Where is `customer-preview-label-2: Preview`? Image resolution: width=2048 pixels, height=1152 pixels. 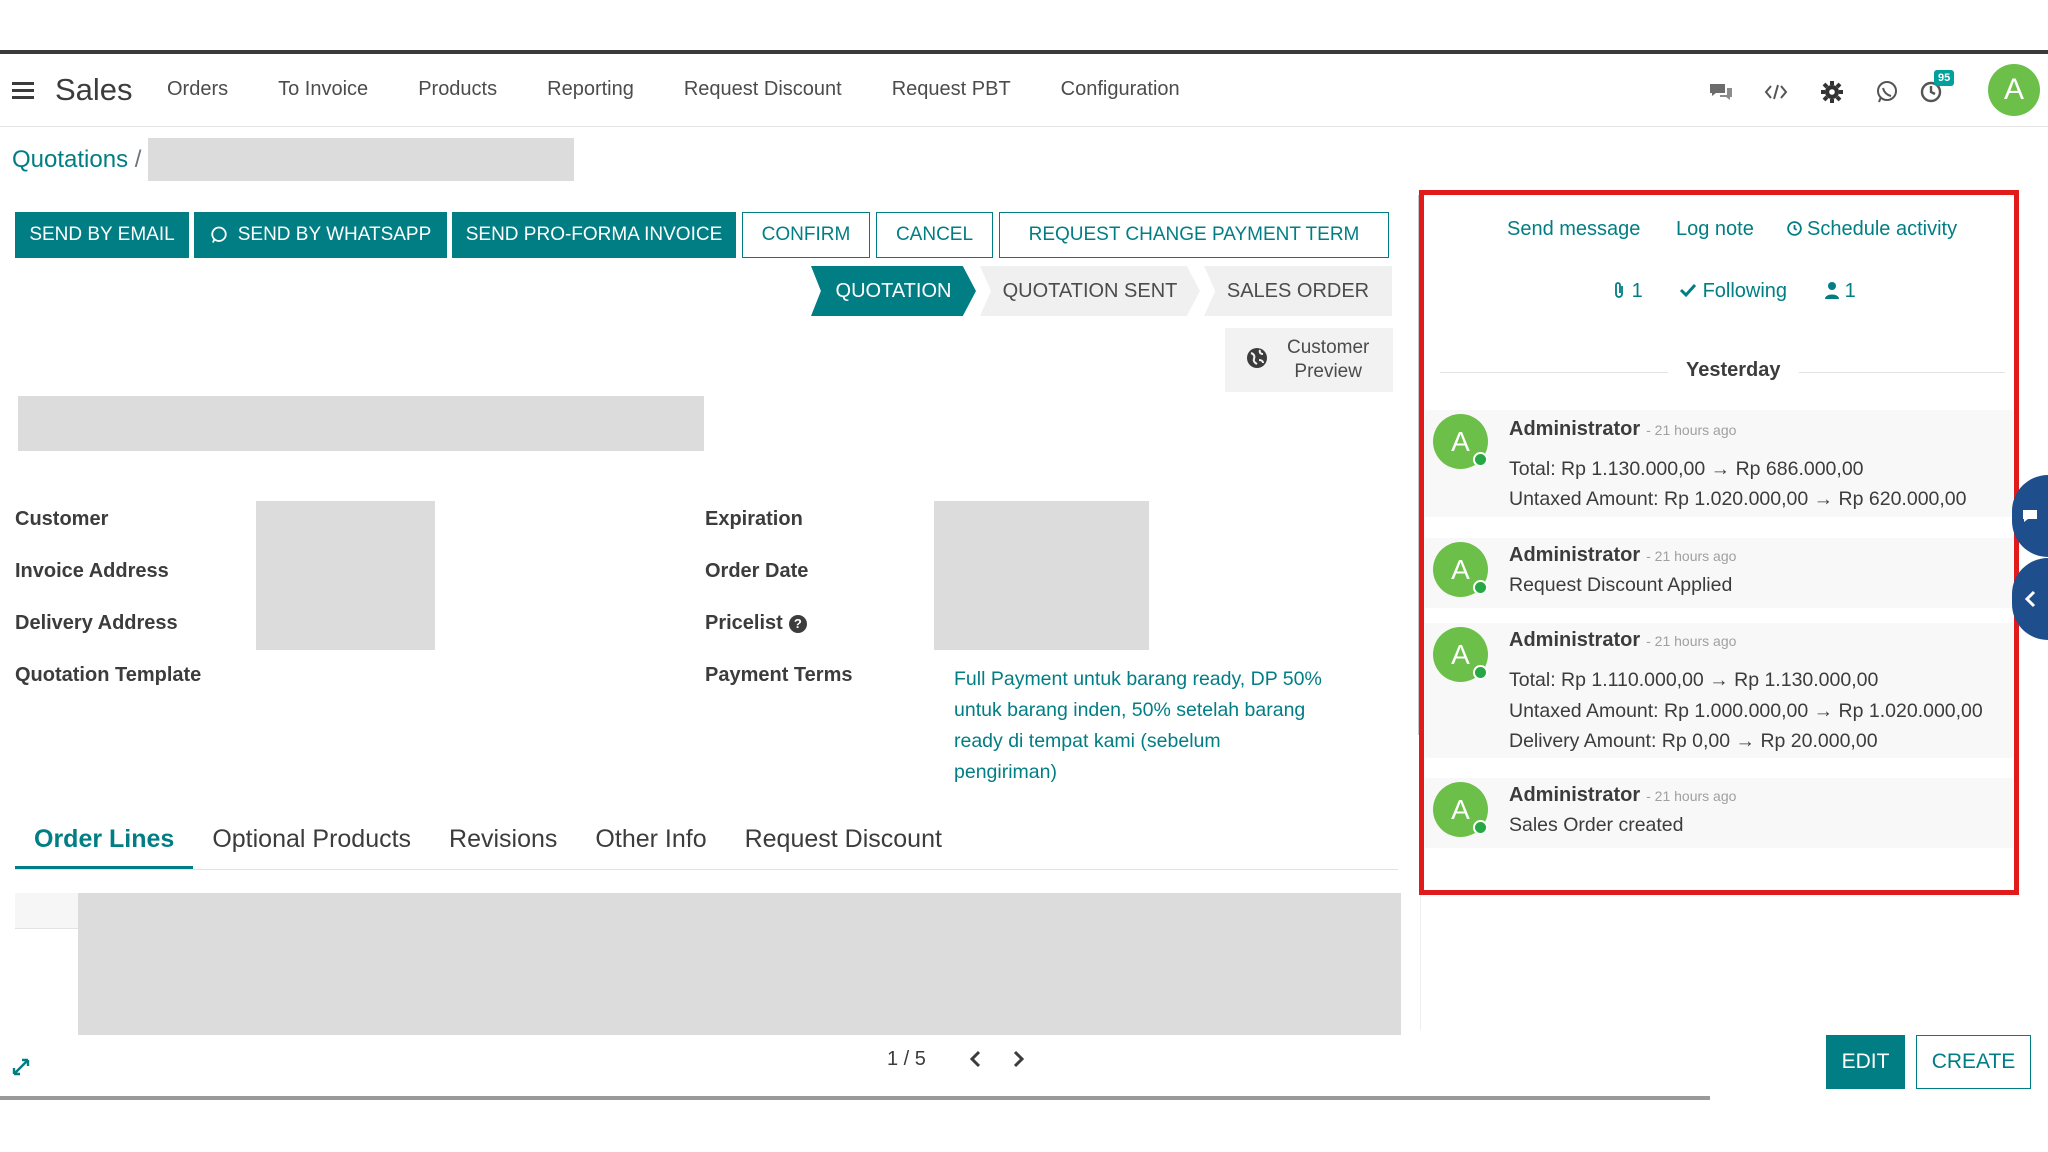 customer-preview-label-2: Preview is located at coordinates (1328, 371).